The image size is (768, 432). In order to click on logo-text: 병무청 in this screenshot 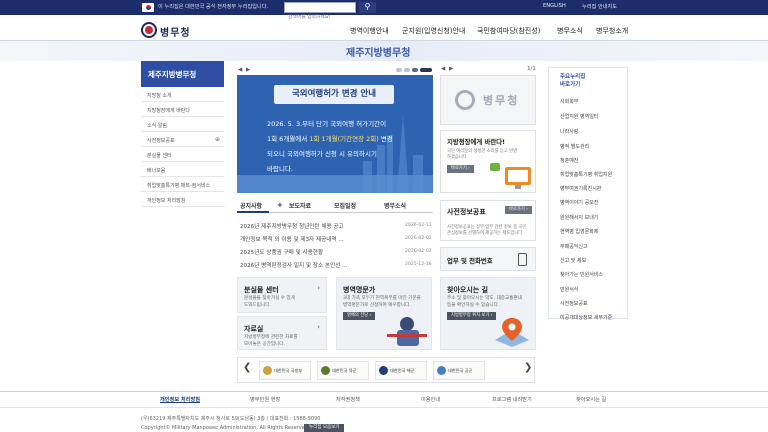, I will do `click(175, 31)`.